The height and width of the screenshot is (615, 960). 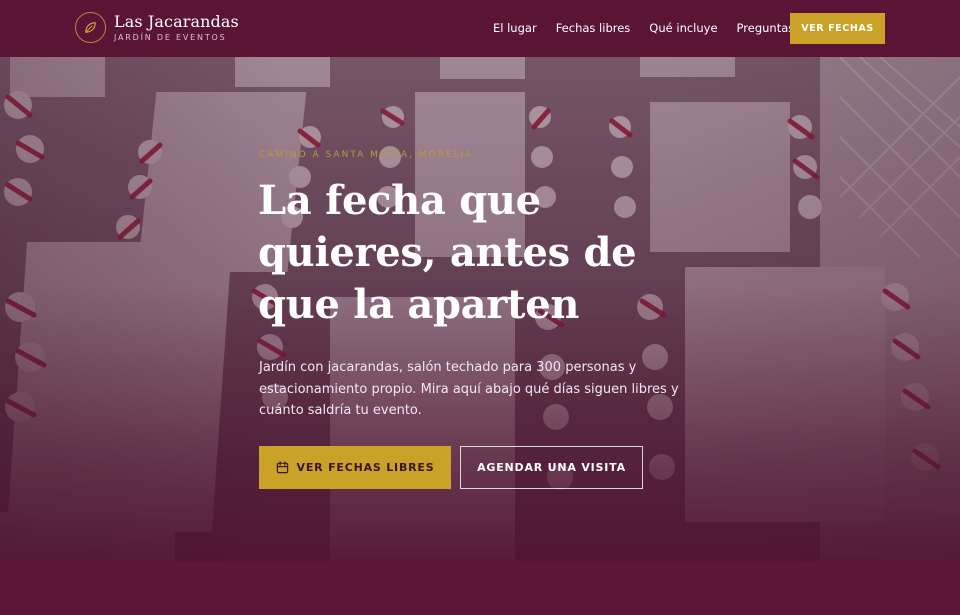 I want to click on location-eyebrow: CAMINO A SANTA MARÍA, MORELIA, so click(x=366, y=155).